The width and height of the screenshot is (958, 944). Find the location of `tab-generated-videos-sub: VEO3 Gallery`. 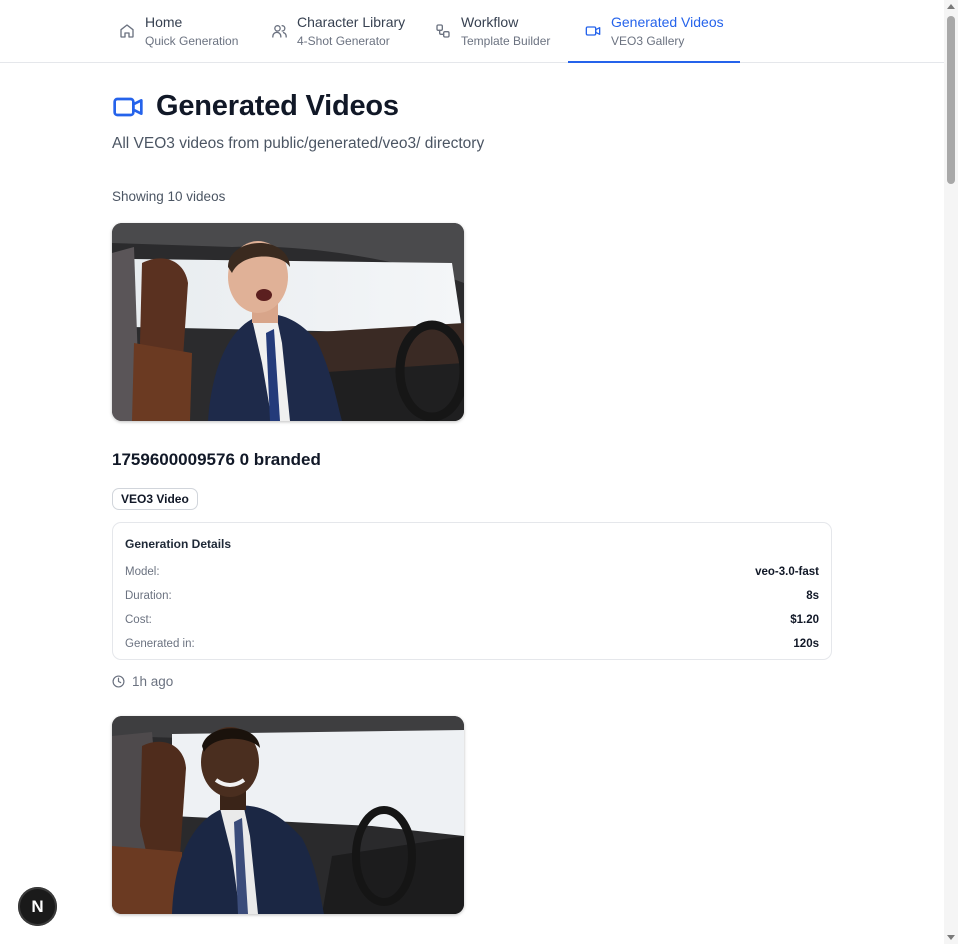

tab-generated-videos-sub: VEO3 Gallery is located at coordinates (648, 41).